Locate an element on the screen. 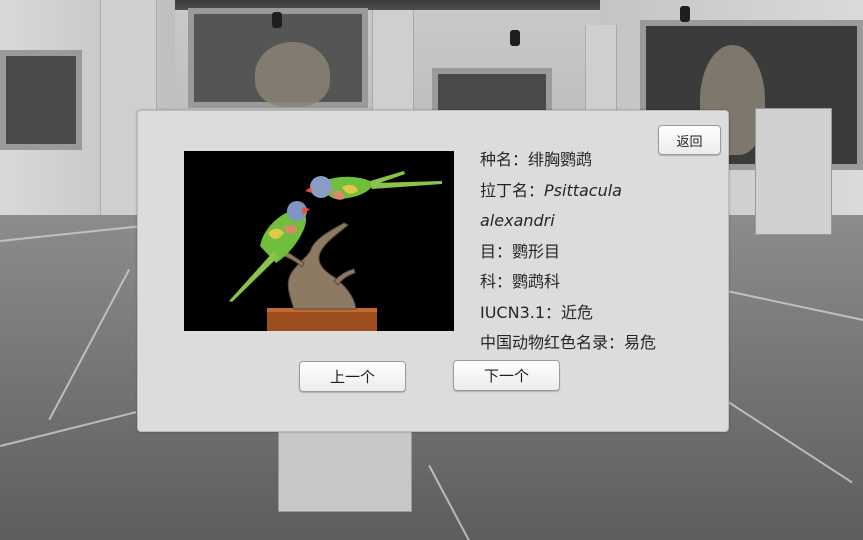 The width and height of the screenshot is (863, 540). iucn-value: 近危 is located at coordinates (577, 312).